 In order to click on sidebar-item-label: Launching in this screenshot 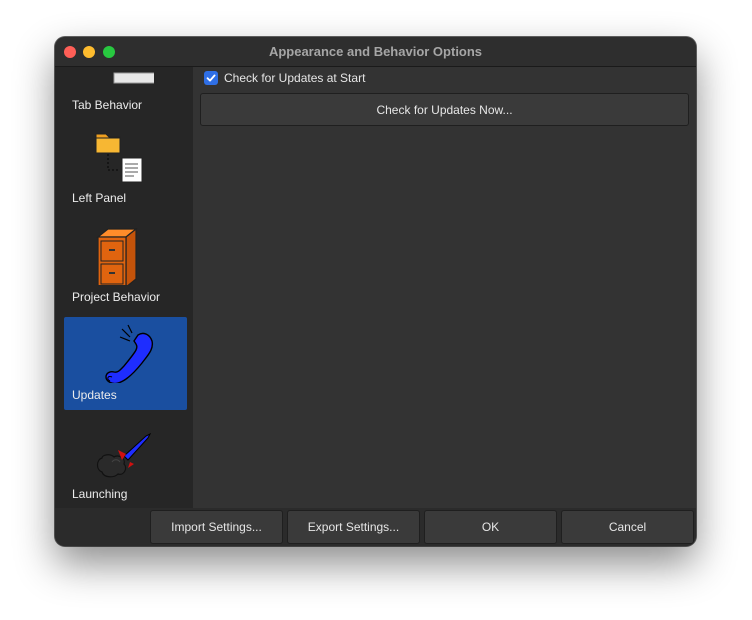, I will do `click(100, 494)`.